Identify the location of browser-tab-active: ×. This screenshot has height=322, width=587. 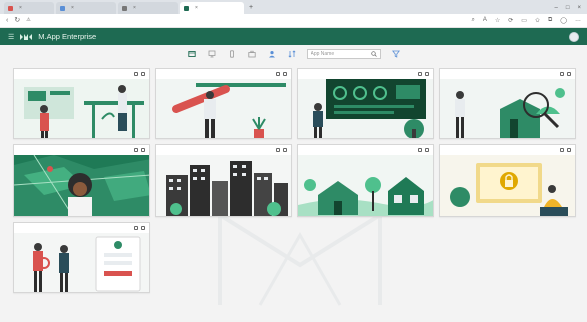
(212, 8).